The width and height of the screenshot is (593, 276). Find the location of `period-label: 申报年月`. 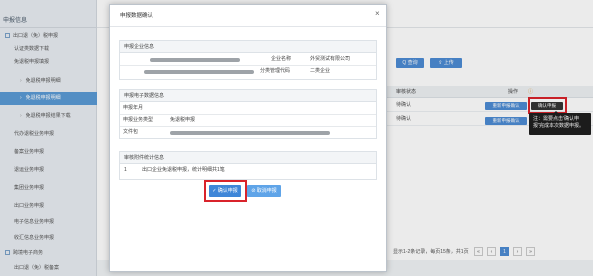

period-label: 申报年月 is located at coordinates (133, 108).